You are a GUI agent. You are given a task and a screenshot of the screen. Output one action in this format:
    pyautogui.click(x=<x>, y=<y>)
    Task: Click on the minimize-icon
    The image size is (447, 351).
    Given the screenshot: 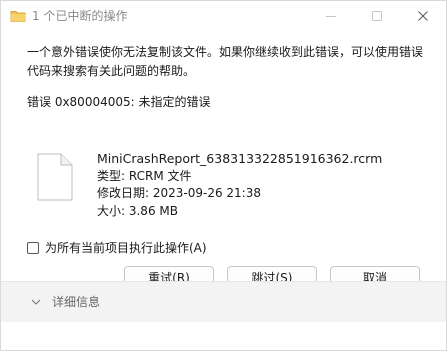 What is the action you would take?
    pyautogui.click(x=331, y=16)
    